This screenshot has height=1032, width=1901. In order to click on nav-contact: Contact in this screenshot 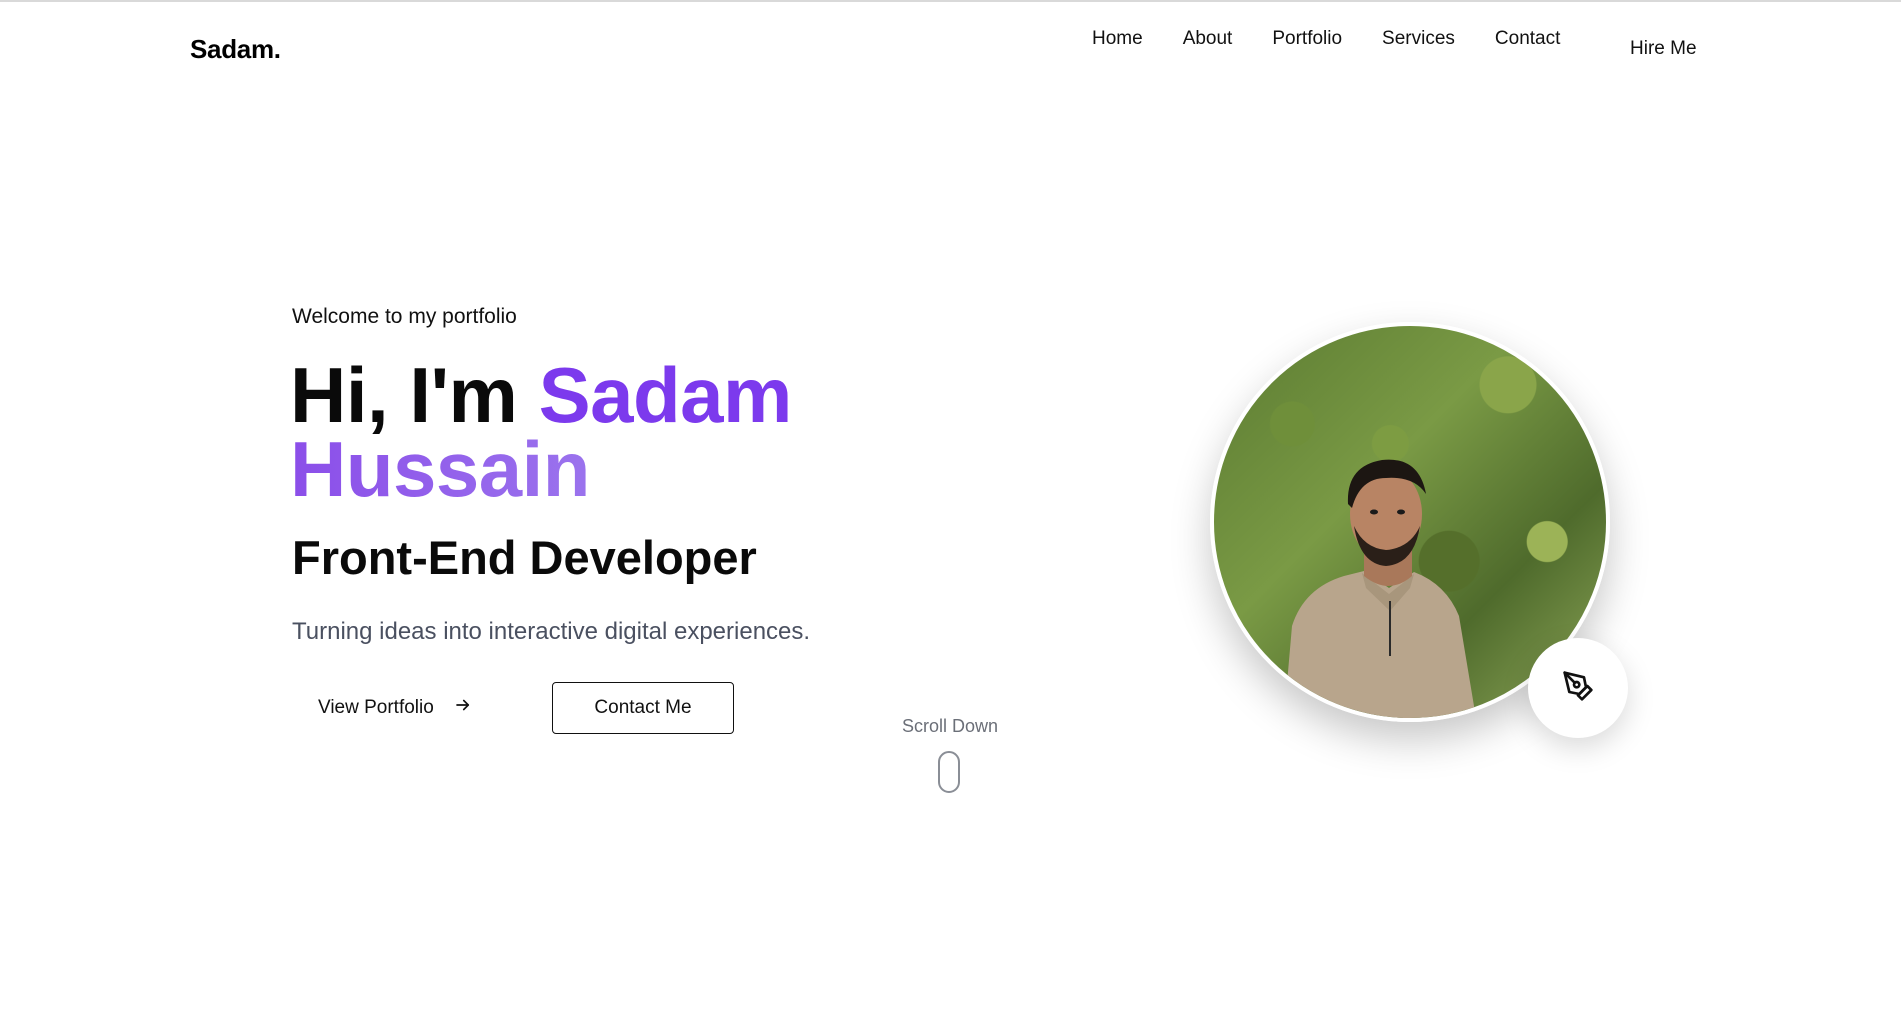, I will do `click(1527, 39)`.